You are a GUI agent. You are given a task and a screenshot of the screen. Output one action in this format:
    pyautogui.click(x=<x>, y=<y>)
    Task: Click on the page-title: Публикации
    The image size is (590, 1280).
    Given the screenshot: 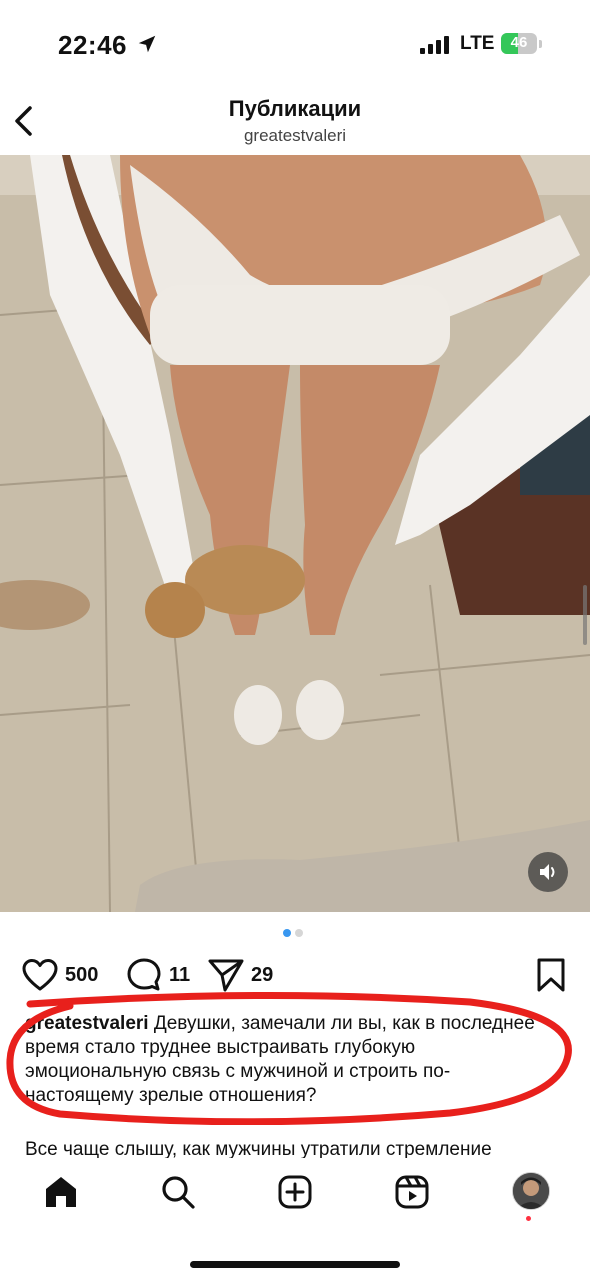 What is the action you would take?
    pyautogui.click(x=295, y=108)
    